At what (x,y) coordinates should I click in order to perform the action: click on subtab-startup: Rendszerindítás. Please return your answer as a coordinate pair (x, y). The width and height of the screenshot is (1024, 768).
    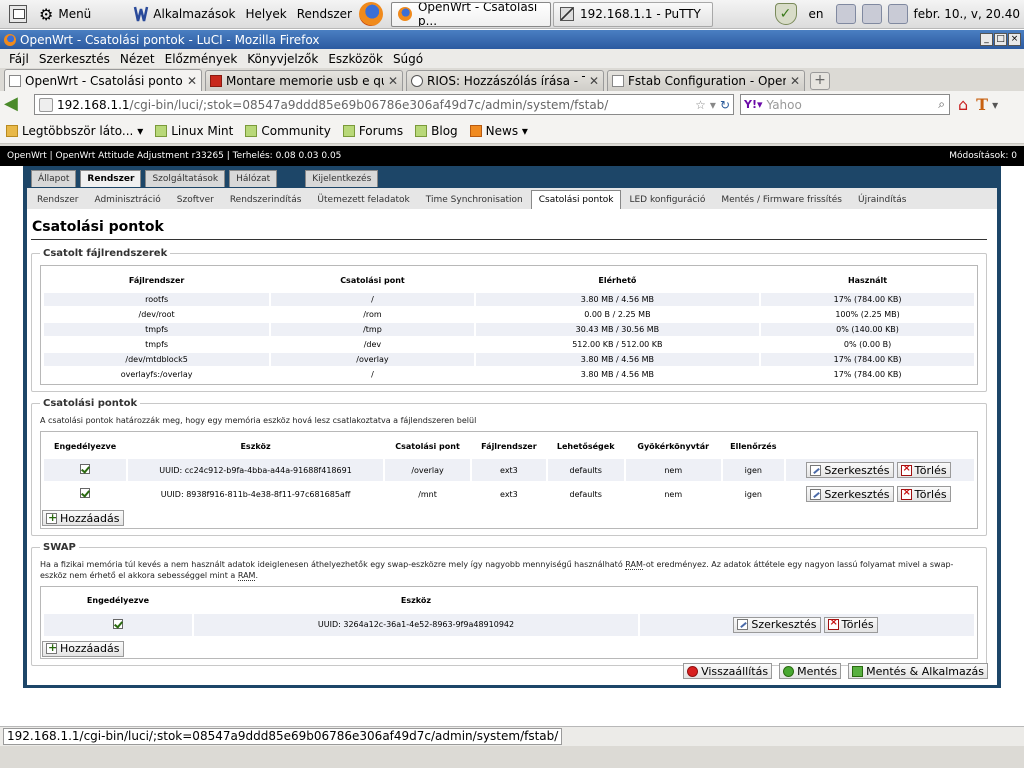
    Looking at the image, I should click on (266, 199).